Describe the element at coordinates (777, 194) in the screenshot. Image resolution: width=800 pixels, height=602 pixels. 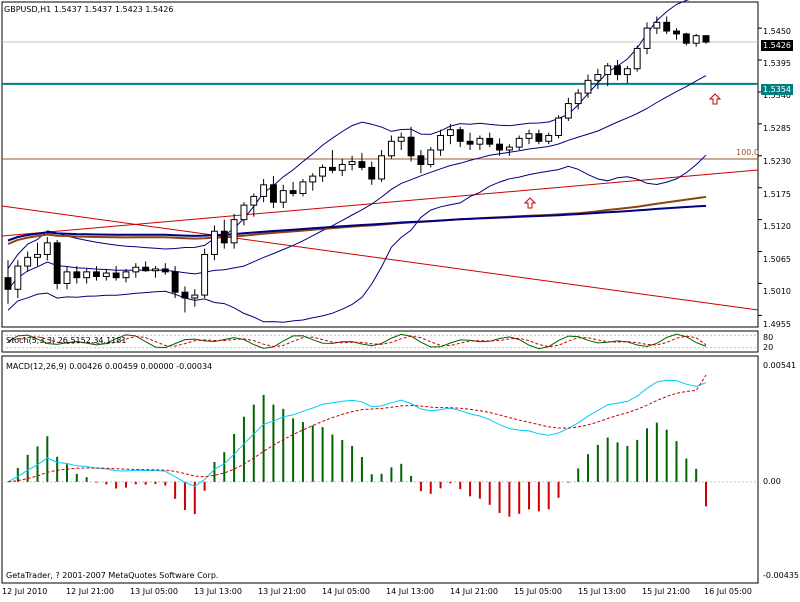
I see `price-tick: 1.5175` at that location.